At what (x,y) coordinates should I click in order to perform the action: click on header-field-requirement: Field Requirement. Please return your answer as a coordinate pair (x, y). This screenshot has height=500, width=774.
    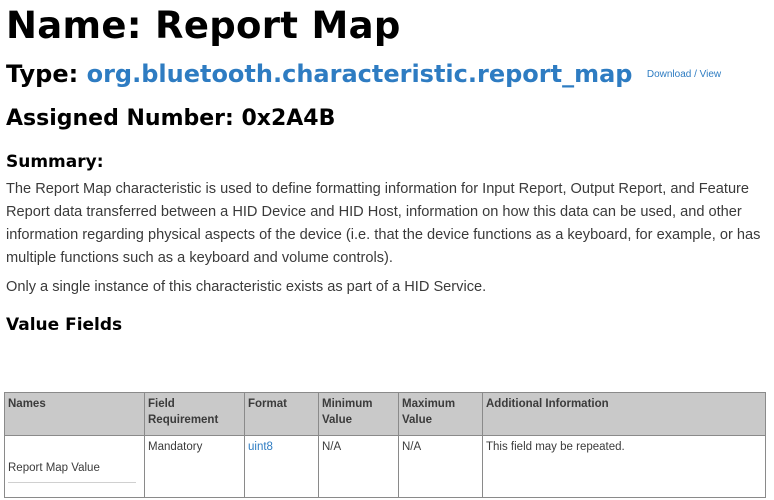
    Looking at the image, I should click on (194, 414).